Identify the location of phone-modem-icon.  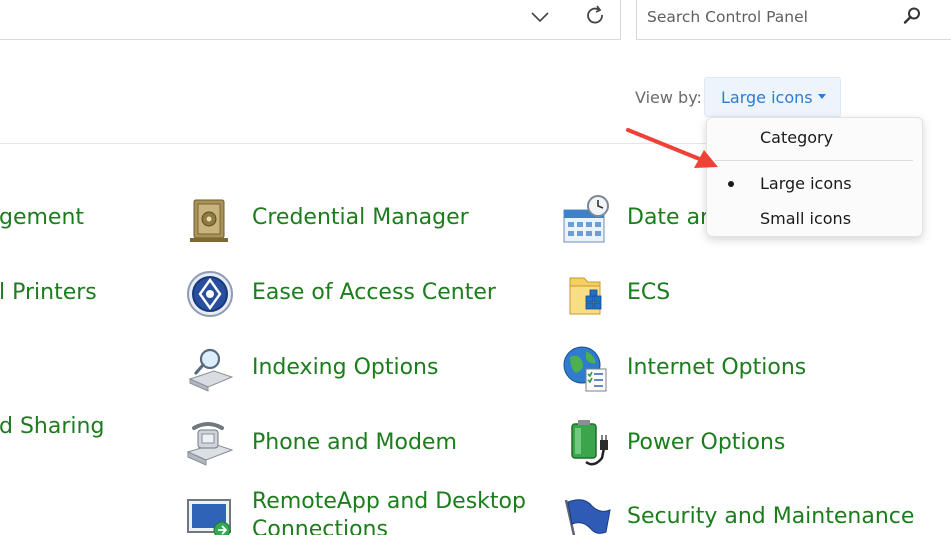
(210, 444).